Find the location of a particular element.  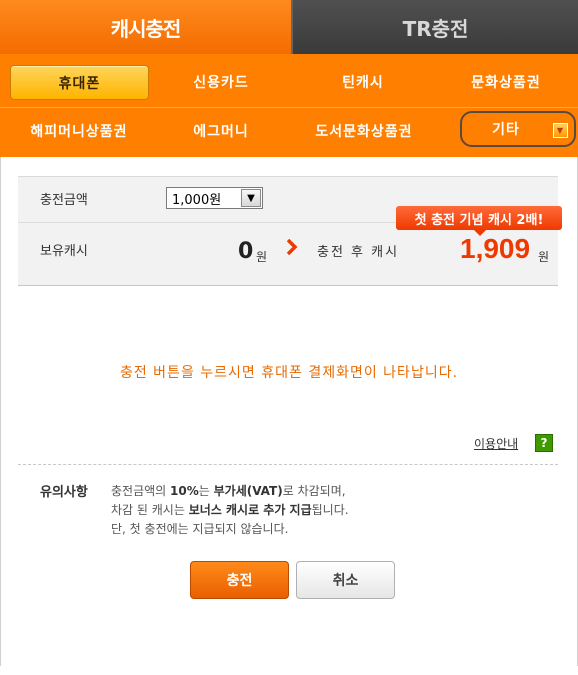

method-credit-card-button: 신용카드 is located at coordinates (221, 81).